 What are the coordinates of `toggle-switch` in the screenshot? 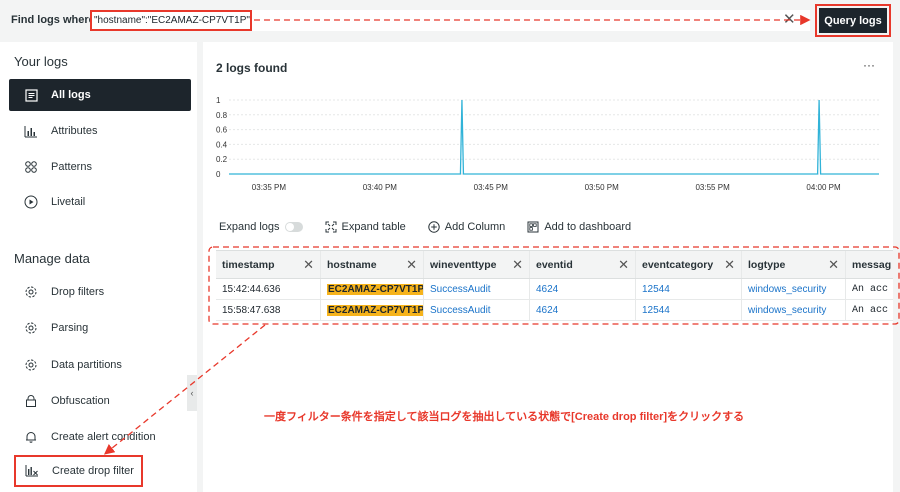 It's located at (293, 227).